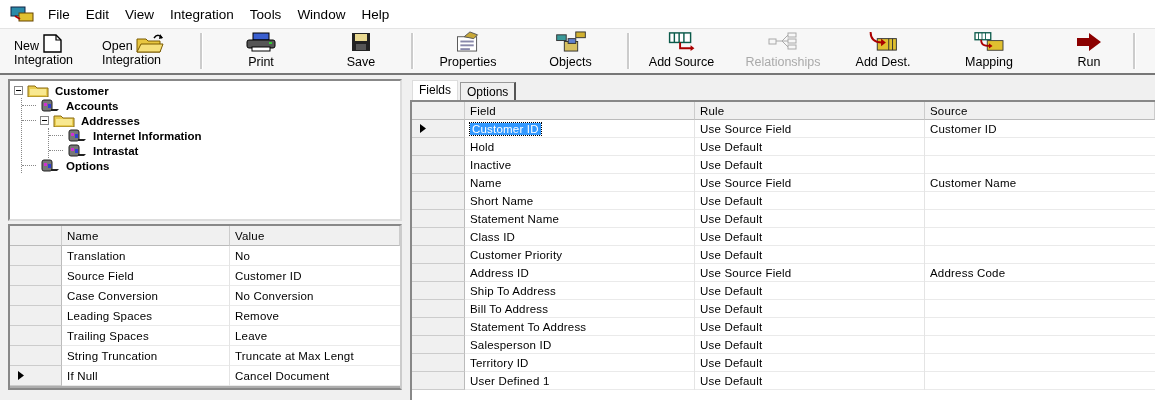 The width and height of the screenshot is (1155, 400). Describe the element at coordinates (580, 111) in the screenshot. I see `column-header: Field` at that location.